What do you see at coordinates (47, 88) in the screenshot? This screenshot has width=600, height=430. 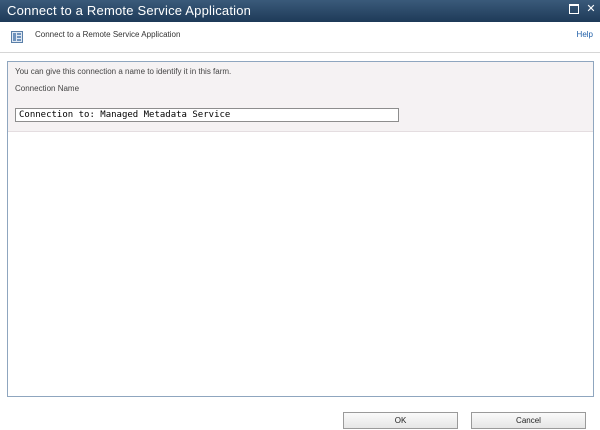 I see `connection-name-label: Connection Name` at bounding box center [47, 88].